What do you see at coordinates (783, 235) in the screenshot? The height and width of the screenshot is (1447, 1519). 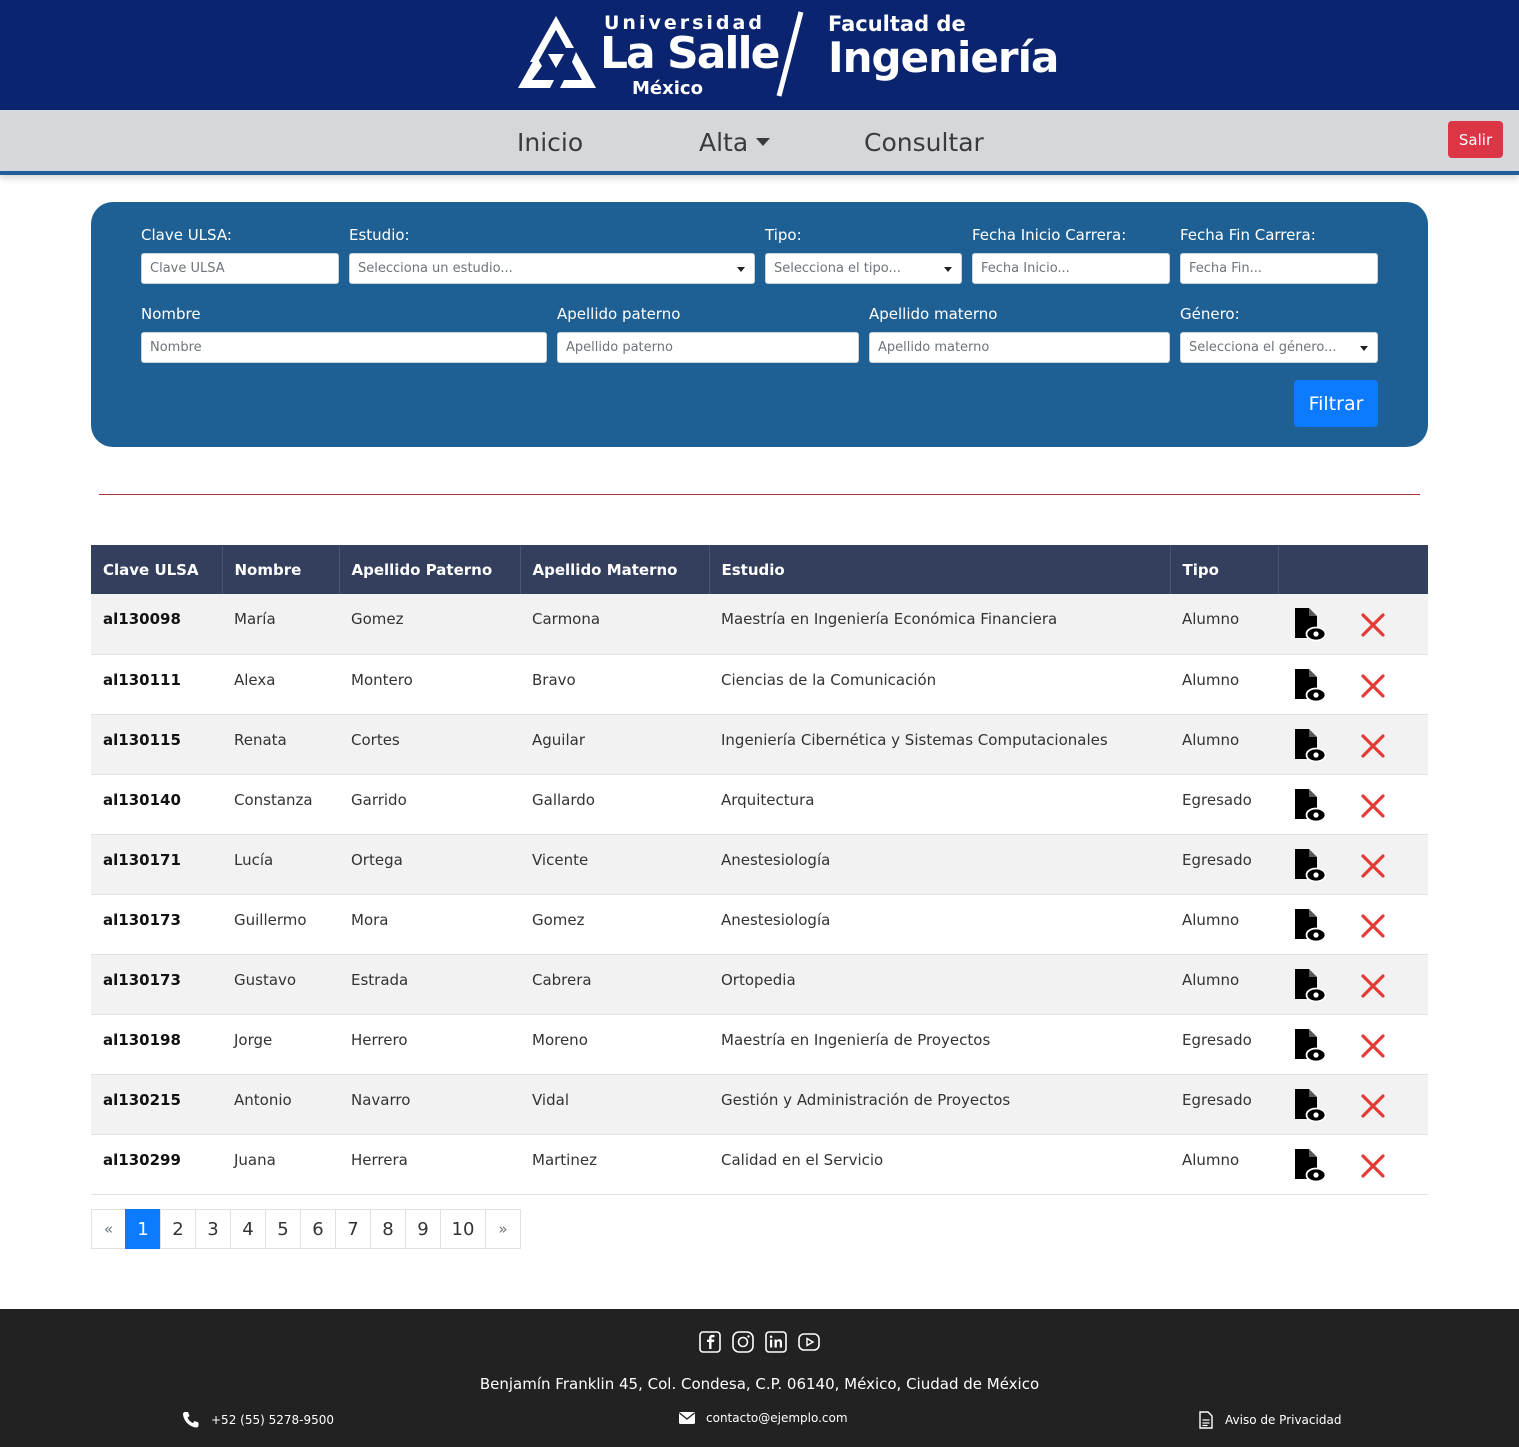 I see `label-tipo: Tipo:` at bounding box center [783, 235].